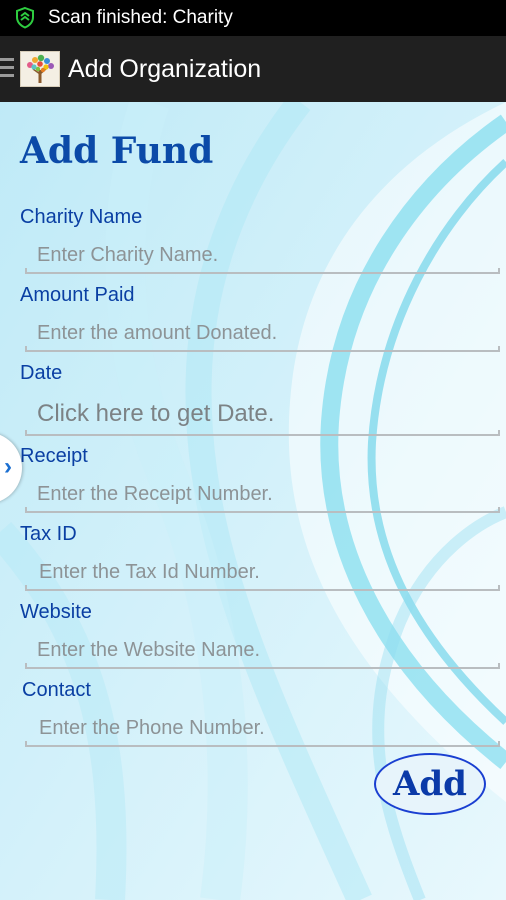  What do you see at coordinates (149, 572) in the screenshot?
I see `tax-id-placeholder: Enter the Tax Id Number.` at bounding box center [149, 572].